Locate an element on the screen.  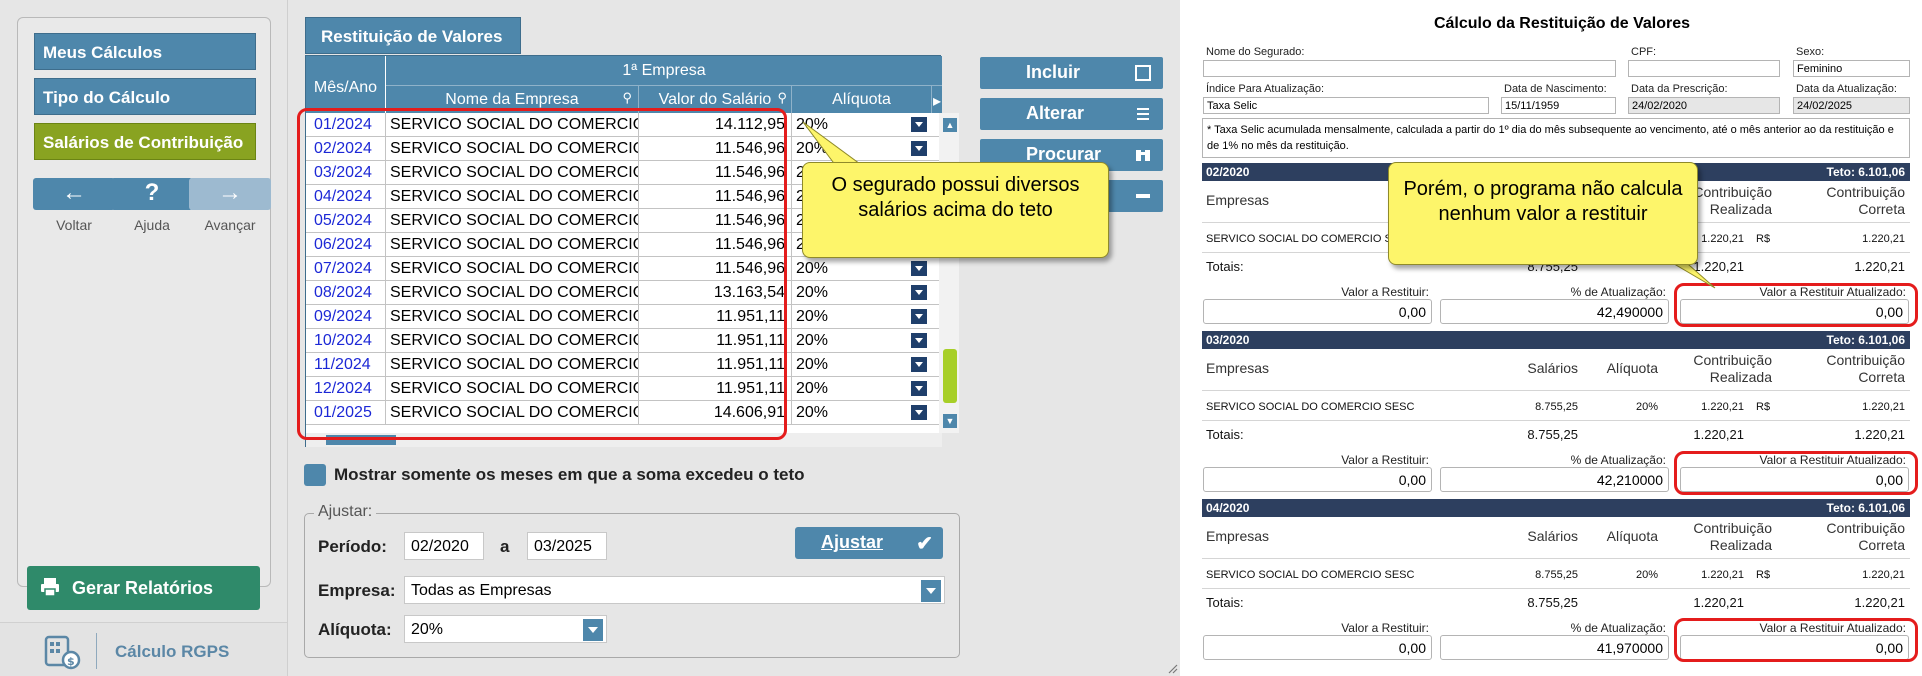
index-label: Índice Para Atualização: is located at coordinates (1265, 89).